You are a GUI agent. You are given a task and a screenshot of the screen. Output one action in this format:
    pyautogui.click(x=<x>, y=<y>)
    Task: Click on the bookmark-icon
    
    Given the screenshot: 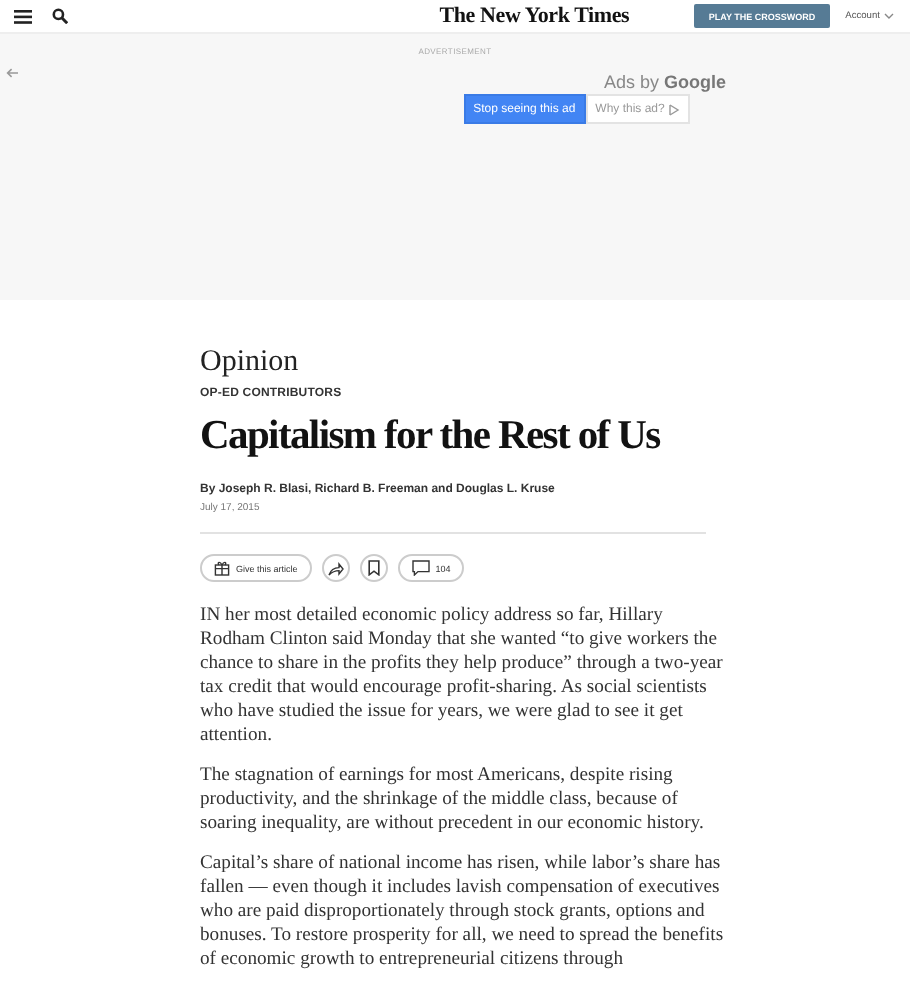 What is the action you would take?
    pyautogui.click(x=373, y=568)
    